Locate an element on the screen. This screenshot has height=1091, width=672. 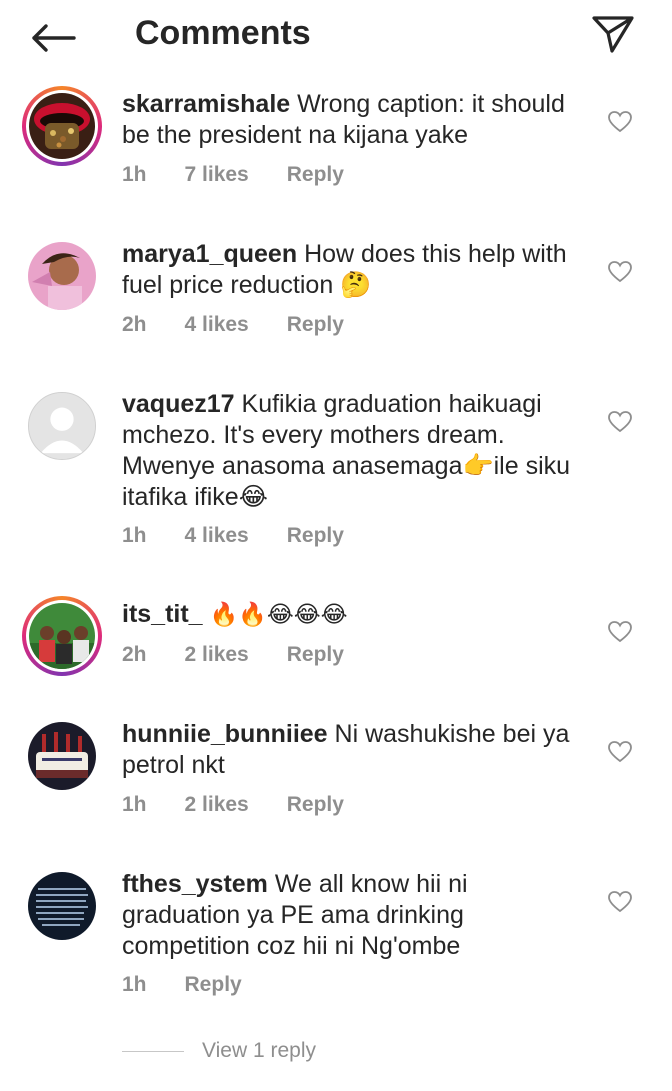
lips-avatar-icon is located at coordinates (62, 126).